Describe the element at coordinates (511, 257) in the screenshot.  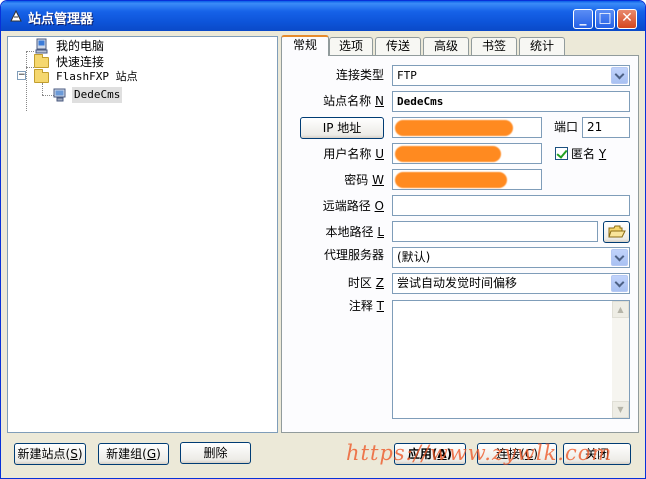
I see `proxy-select: (默认)` at that location.